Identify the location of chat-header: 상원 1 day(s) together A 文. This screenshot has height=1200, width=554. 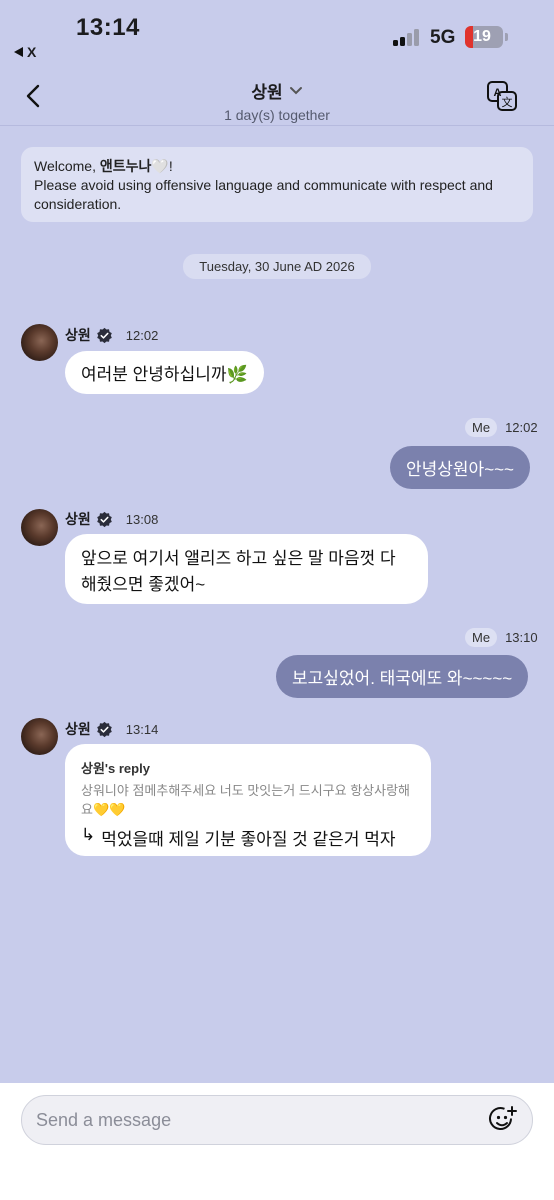
(277, 96).